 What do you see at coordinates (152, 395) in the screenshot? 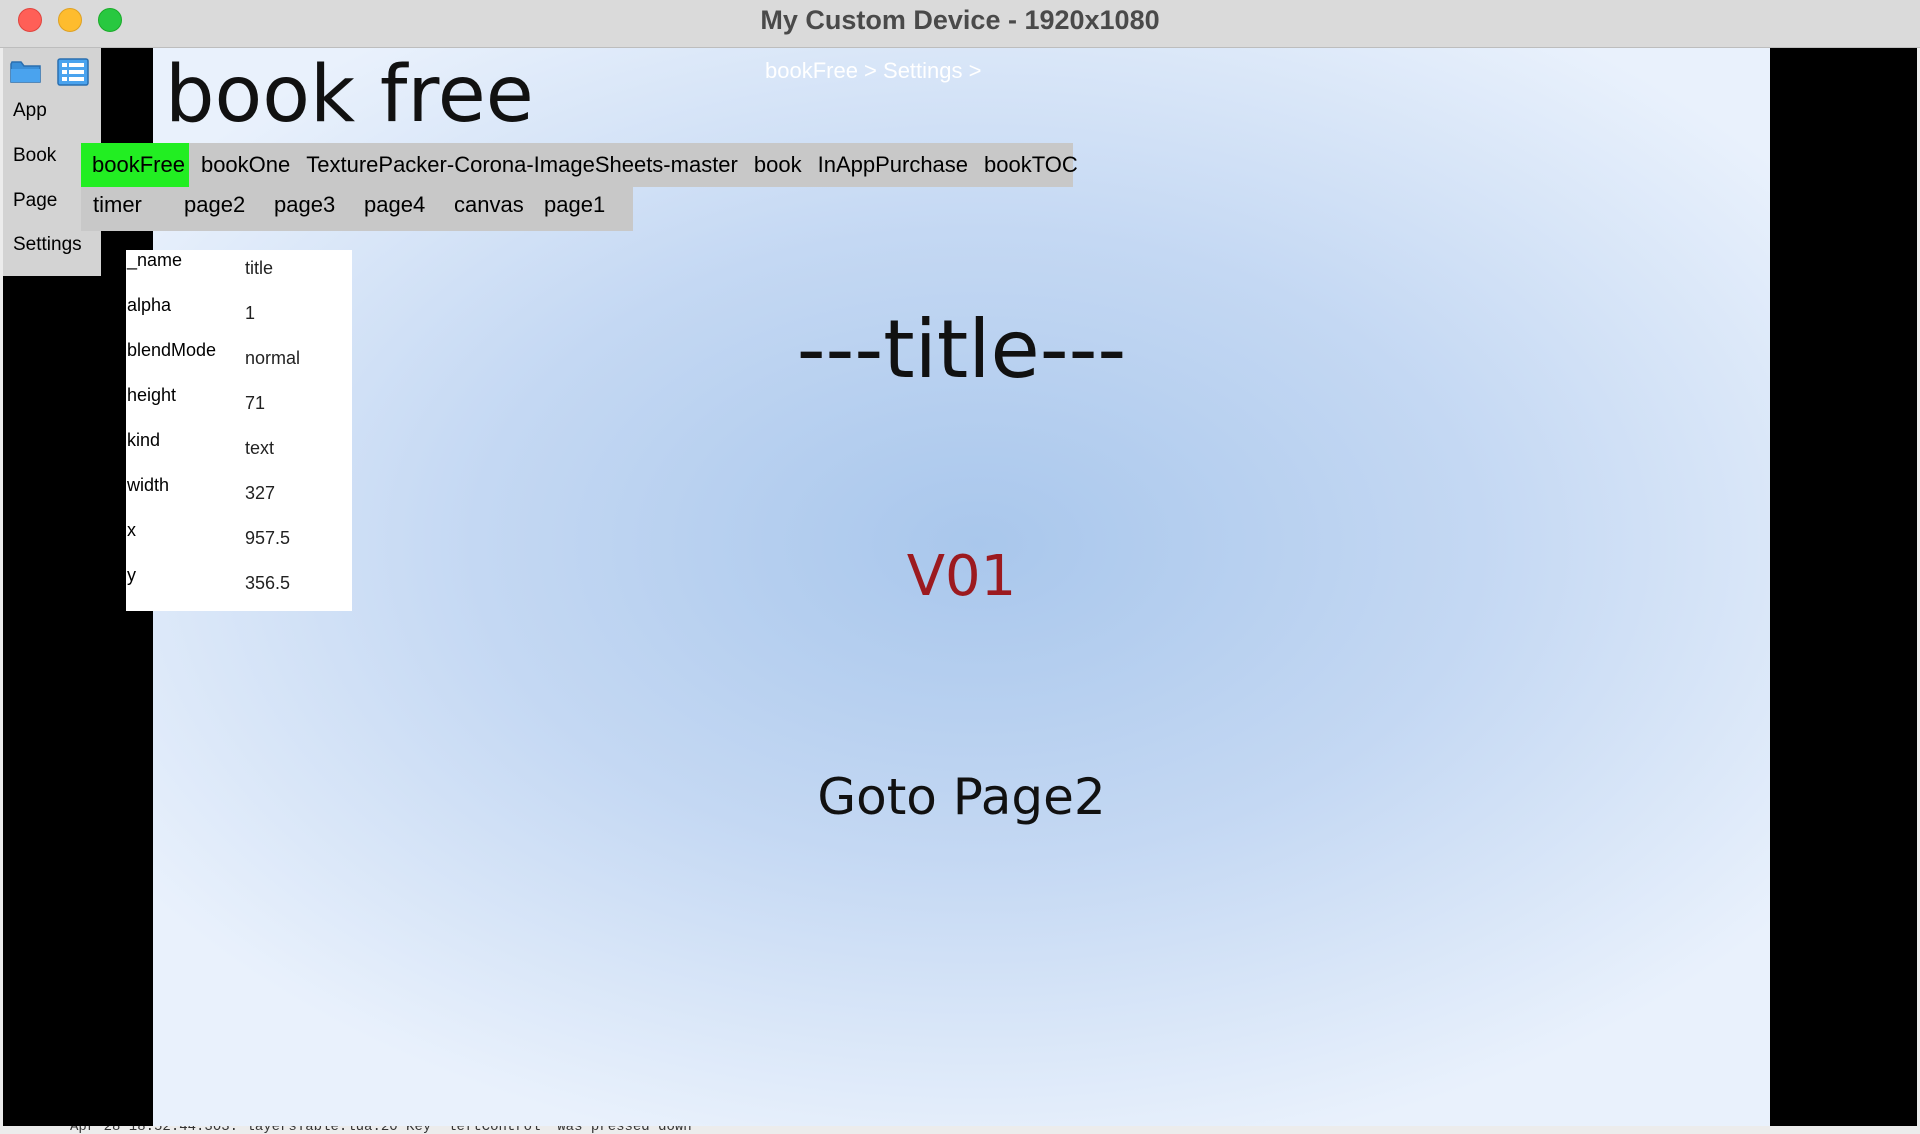
I see `property-key: height` at bounding box center [152, 395].